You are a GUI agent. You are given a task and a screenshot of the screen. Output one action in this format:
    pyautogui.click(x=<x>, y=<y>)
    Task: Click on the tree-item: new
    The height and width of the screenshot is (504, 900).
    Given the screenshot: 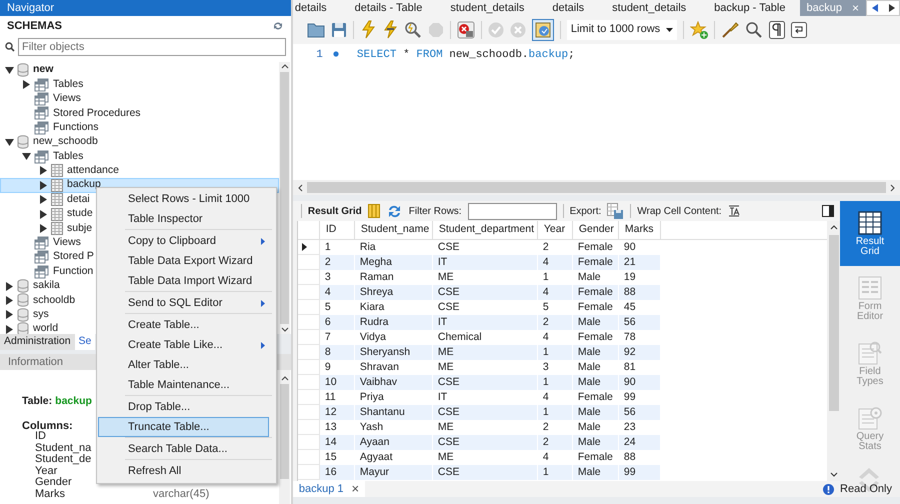 What is the action you would take?
    pyautogui.click(x=43, y=70)
    